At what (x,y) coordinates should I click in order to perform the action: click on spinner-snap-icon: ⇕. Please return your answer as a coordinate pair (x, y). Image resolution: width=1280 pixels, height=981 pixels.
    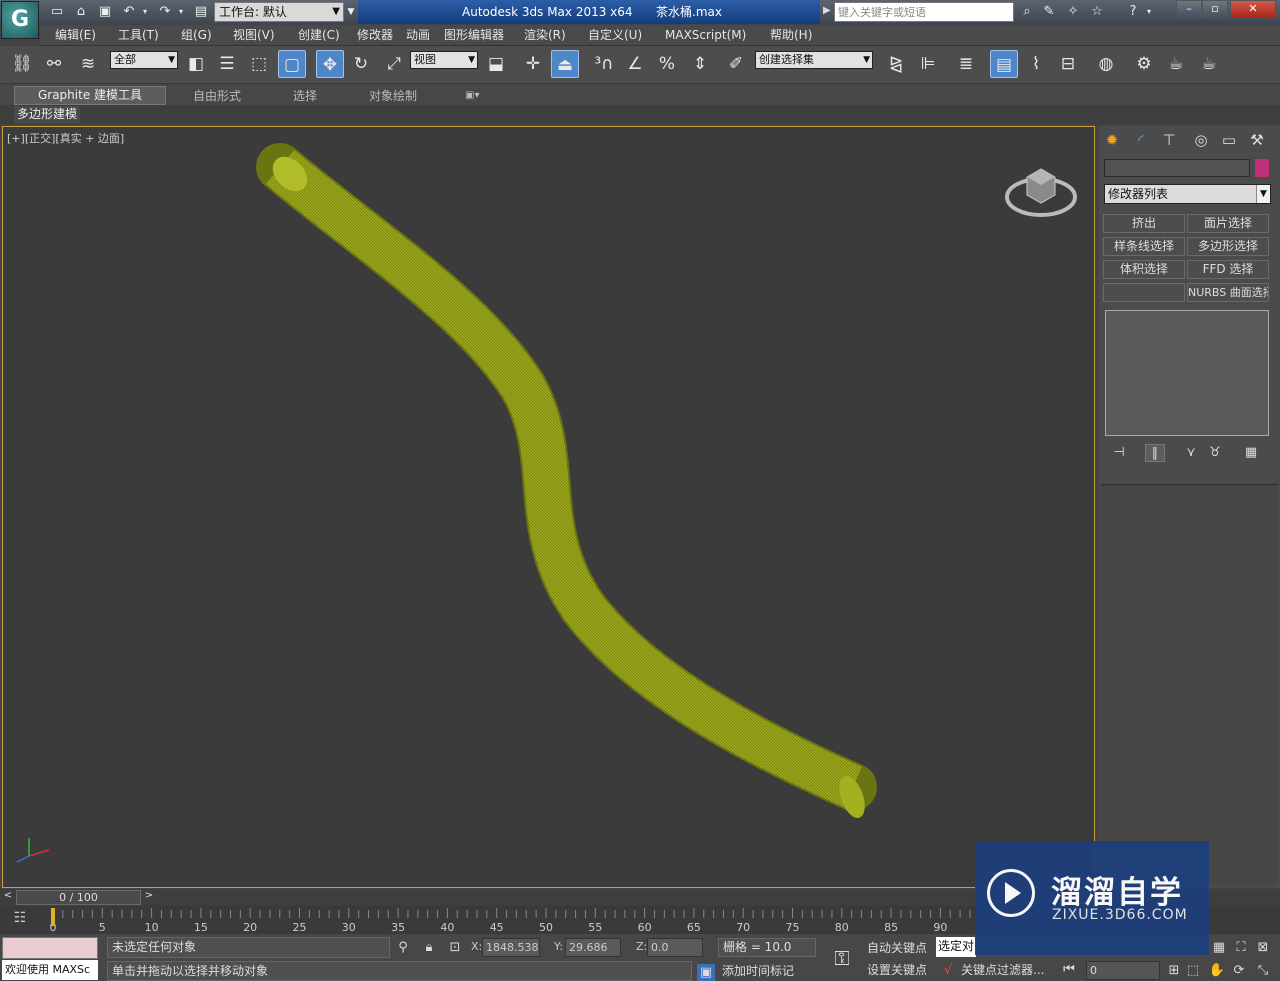
    Looking at the image, I should click on (700, 64).